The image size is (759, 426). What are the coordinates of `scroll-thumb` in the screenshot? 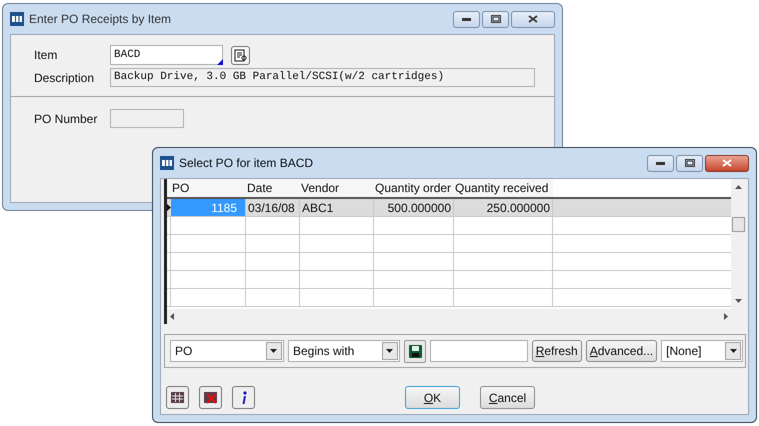 It's located at (738, 224).